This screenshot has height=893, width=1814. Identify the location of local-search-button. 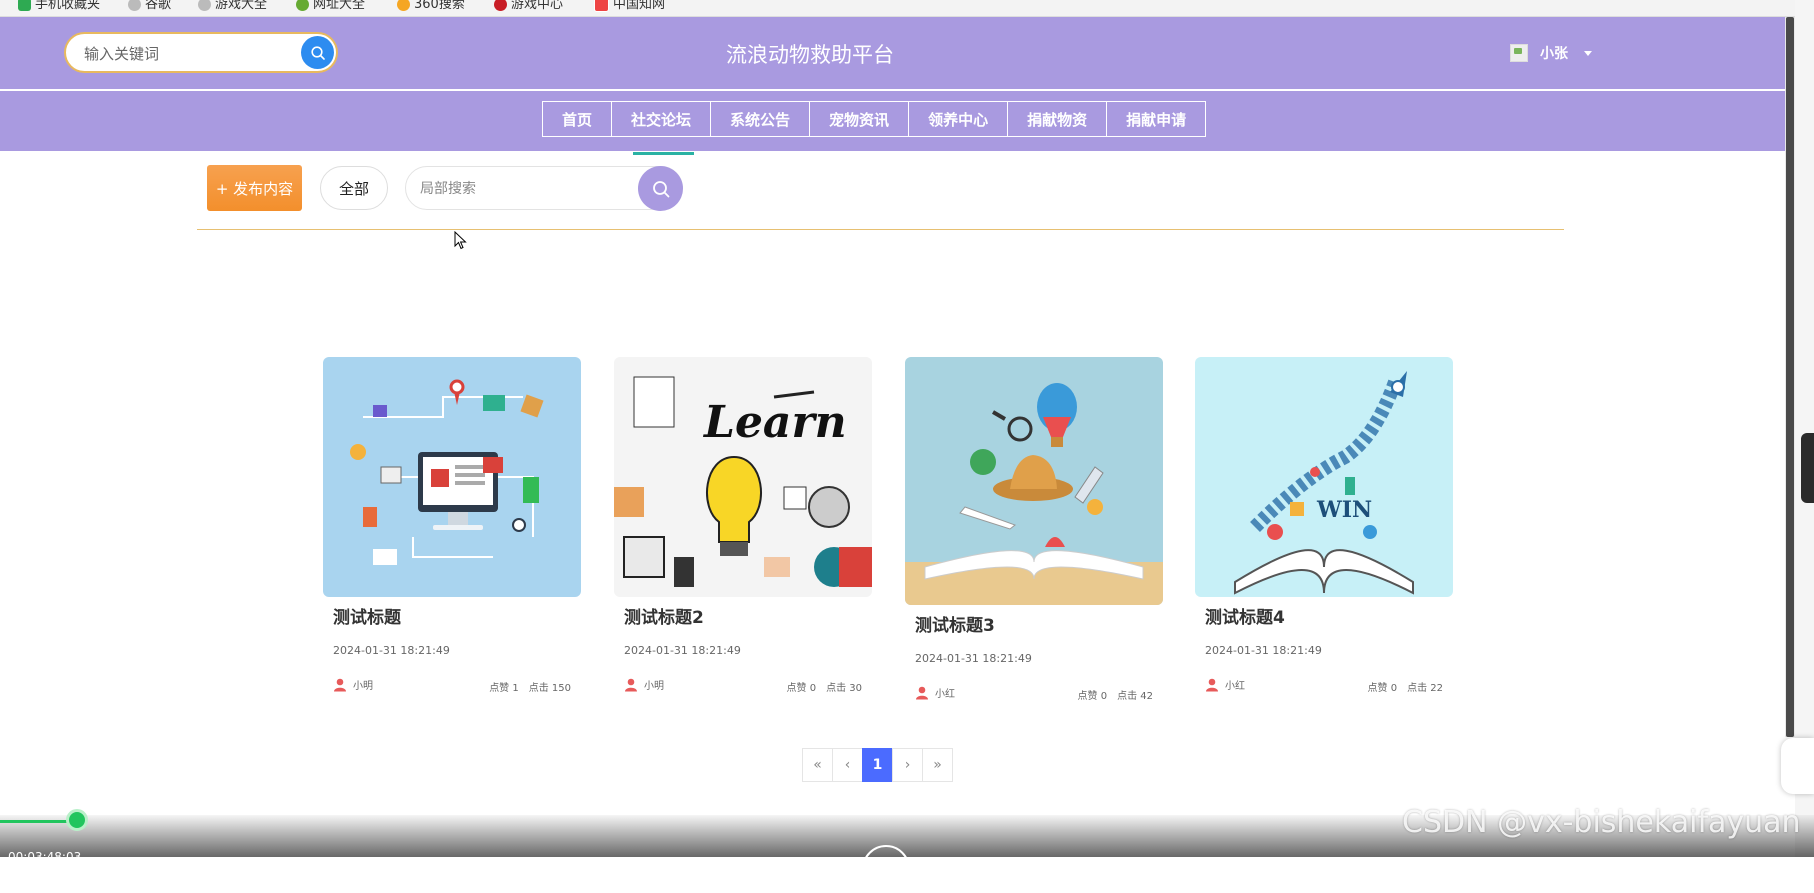
(660, 188).